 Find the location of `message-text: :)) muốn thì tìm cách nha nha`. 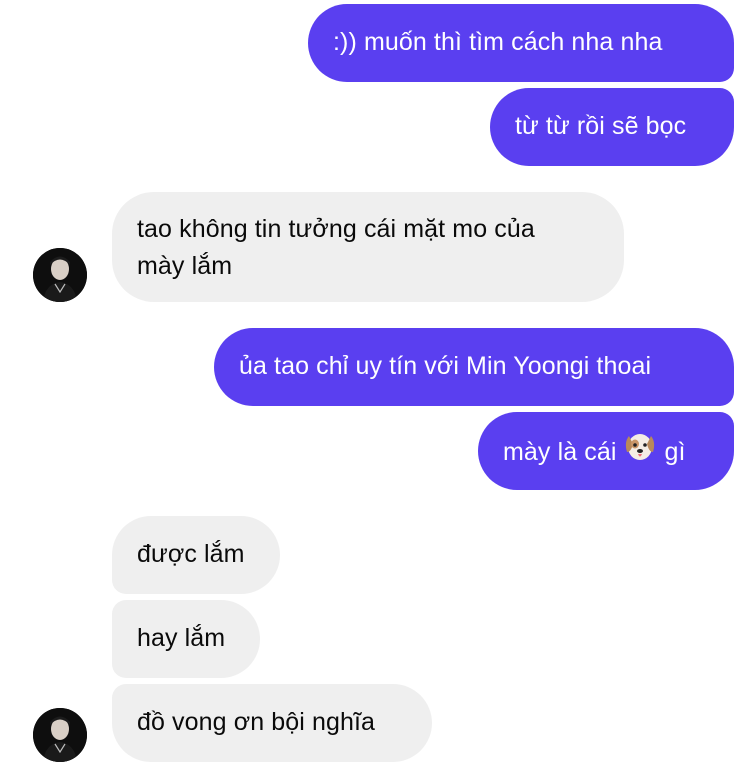

message-text: :)) muốn thì tìm cách nha nha is located at coordinates (498, 42).